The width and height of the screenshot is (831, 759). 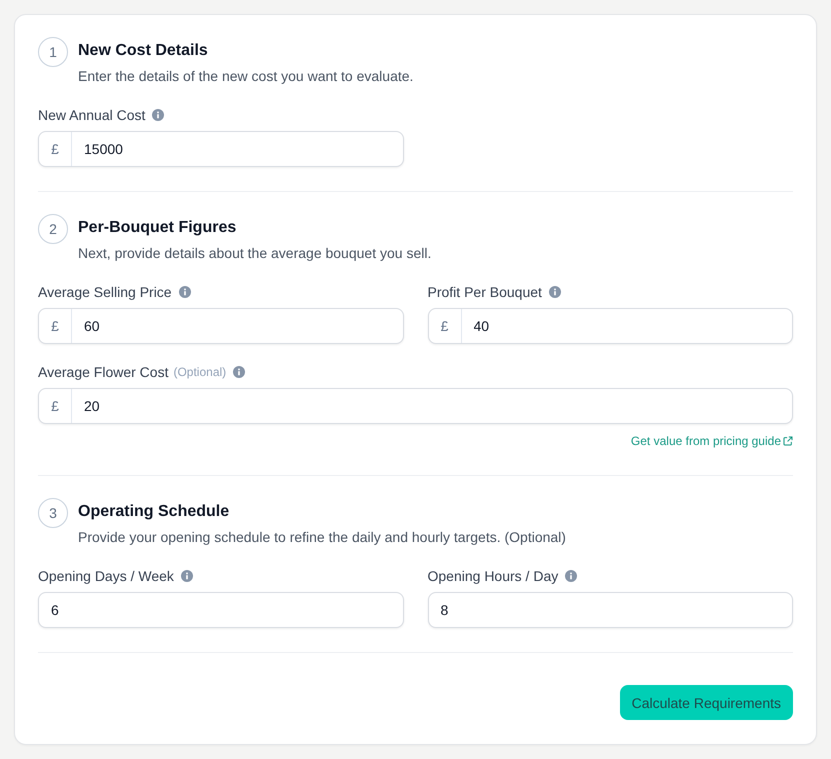 I want to click on step-number: 2, so click(x=53, y=229).